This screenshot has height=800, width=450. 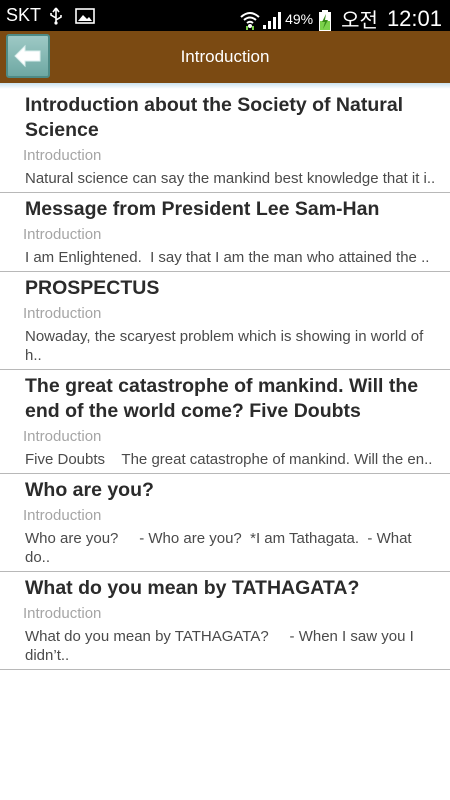 I want to click on back-arrow-icon, so click(x=27, y=56).